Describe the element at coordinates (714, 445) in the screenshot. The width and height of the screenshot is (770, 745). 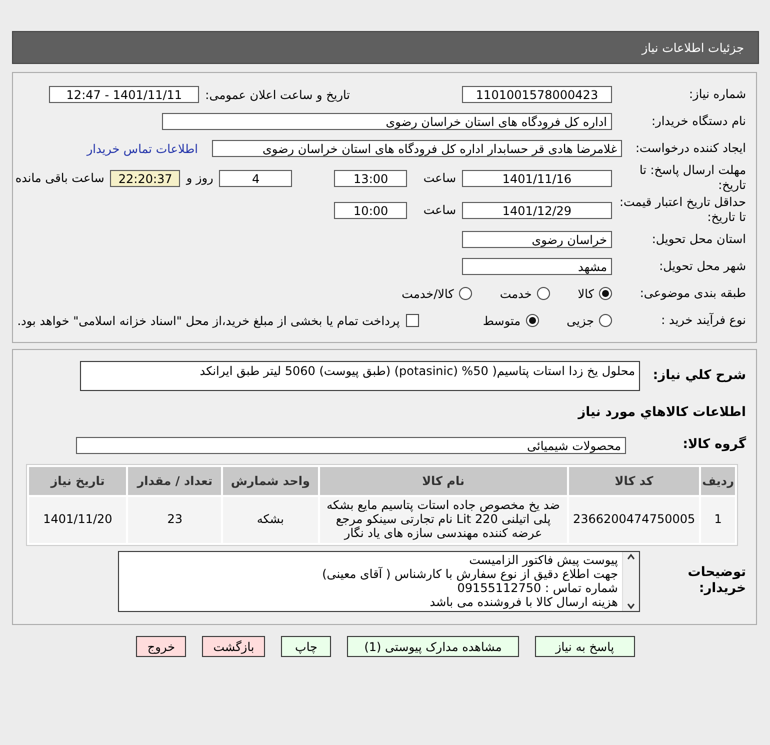
I see `field-label: گروه کالا:` at that location.